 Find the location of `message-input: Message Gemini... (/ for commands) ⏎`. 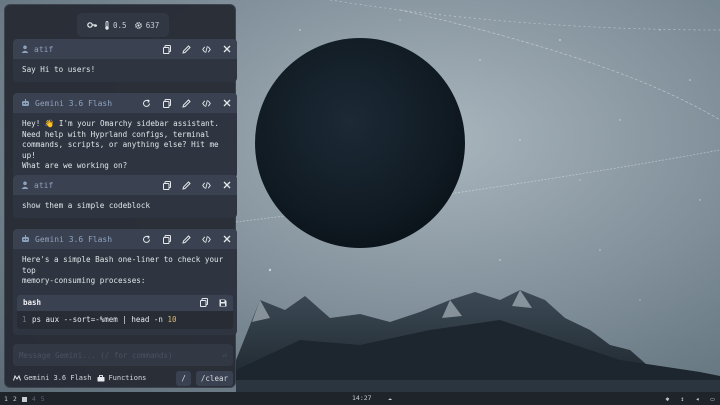

message-input: Message Gemini... (/ for commands) ⏎ is located at coordinates (123, 355).